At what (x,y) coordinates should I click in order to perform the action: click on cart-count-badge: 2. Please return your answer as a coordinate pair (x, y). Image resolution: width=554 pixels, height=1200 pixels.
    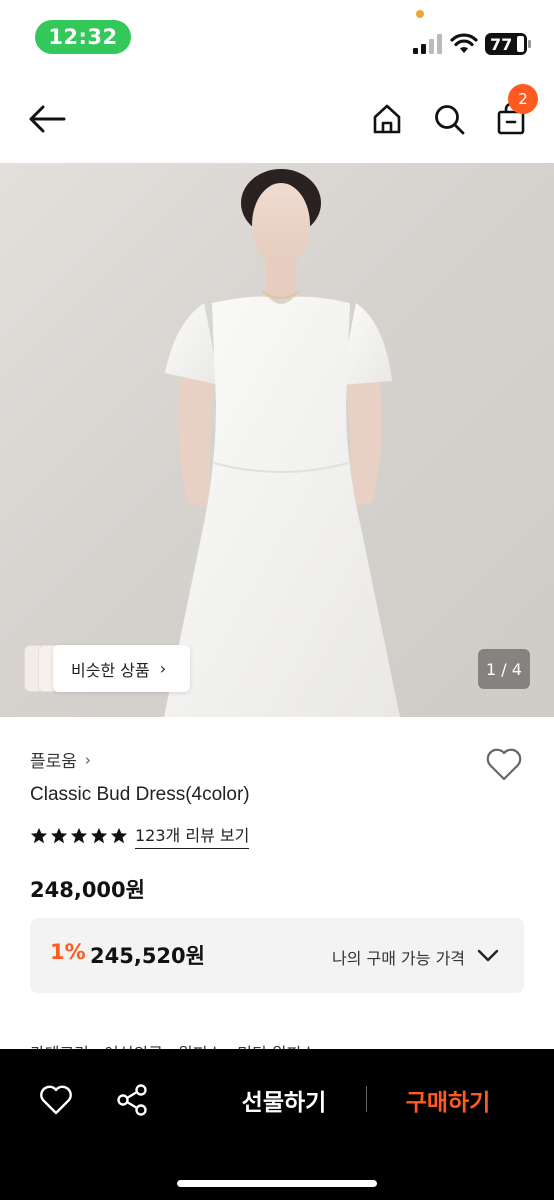
    Looking at the image, I should click on (523, 99).